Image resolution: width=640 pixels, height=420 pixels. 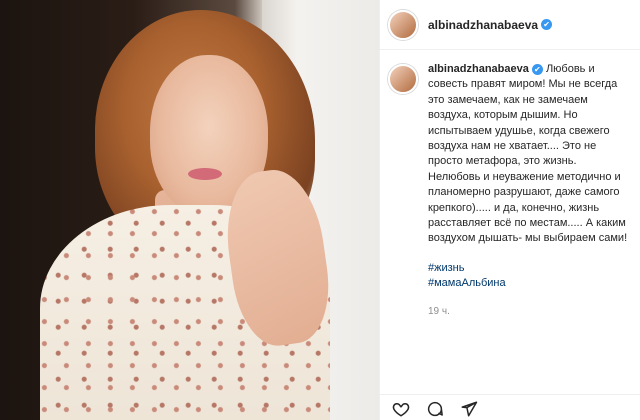 What do you see at coordinates (537, 69) in the screenshot?
I see `caption-verified-badge-icon: ✔` at bounding box center [537, 69].